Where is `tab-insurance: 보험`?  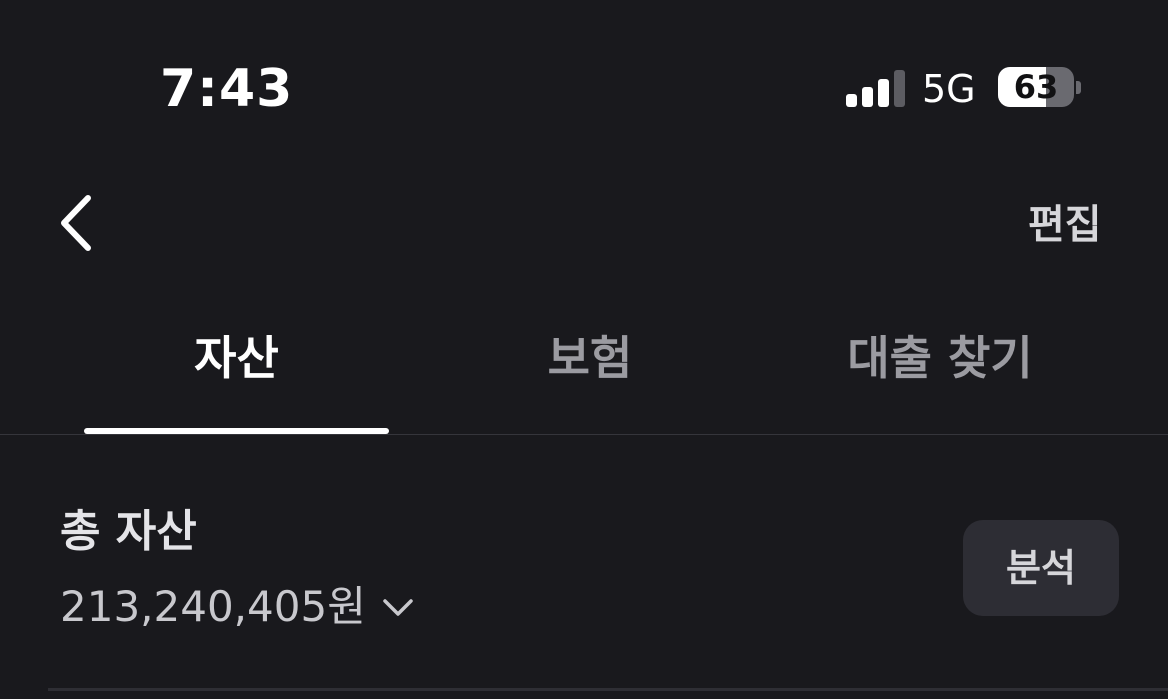
tab-insurance: 보험 is located at coordinates (590, 358).